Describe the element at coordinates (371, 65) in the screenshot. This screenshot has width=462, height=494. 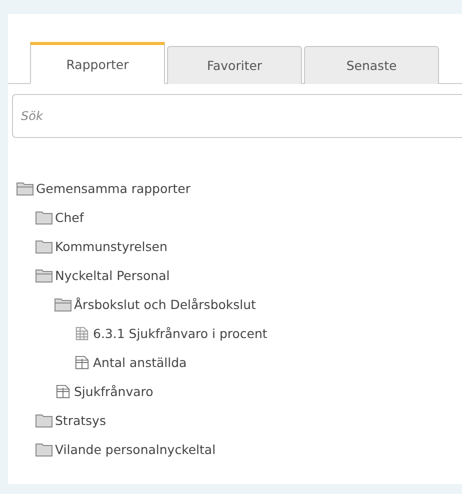
I see `tab: Senaste` at that location.